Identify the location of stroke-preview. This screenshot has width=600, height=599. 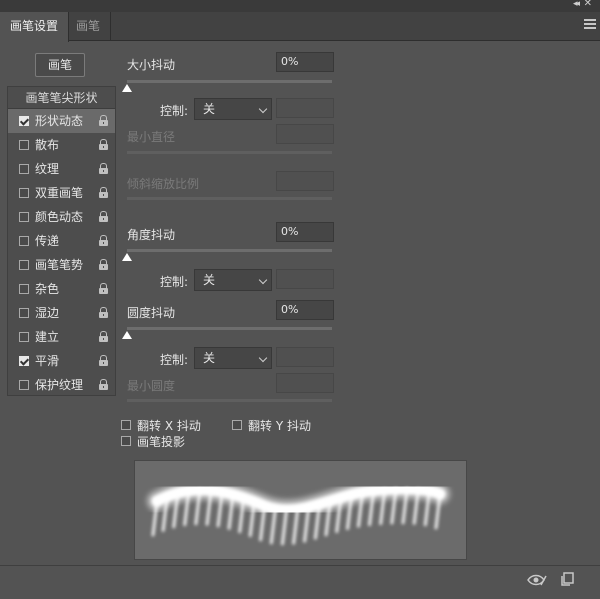
(300, 510).